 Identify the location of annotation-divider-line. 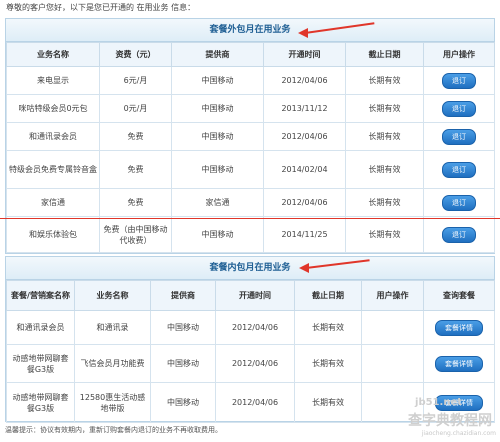
(250, 218).